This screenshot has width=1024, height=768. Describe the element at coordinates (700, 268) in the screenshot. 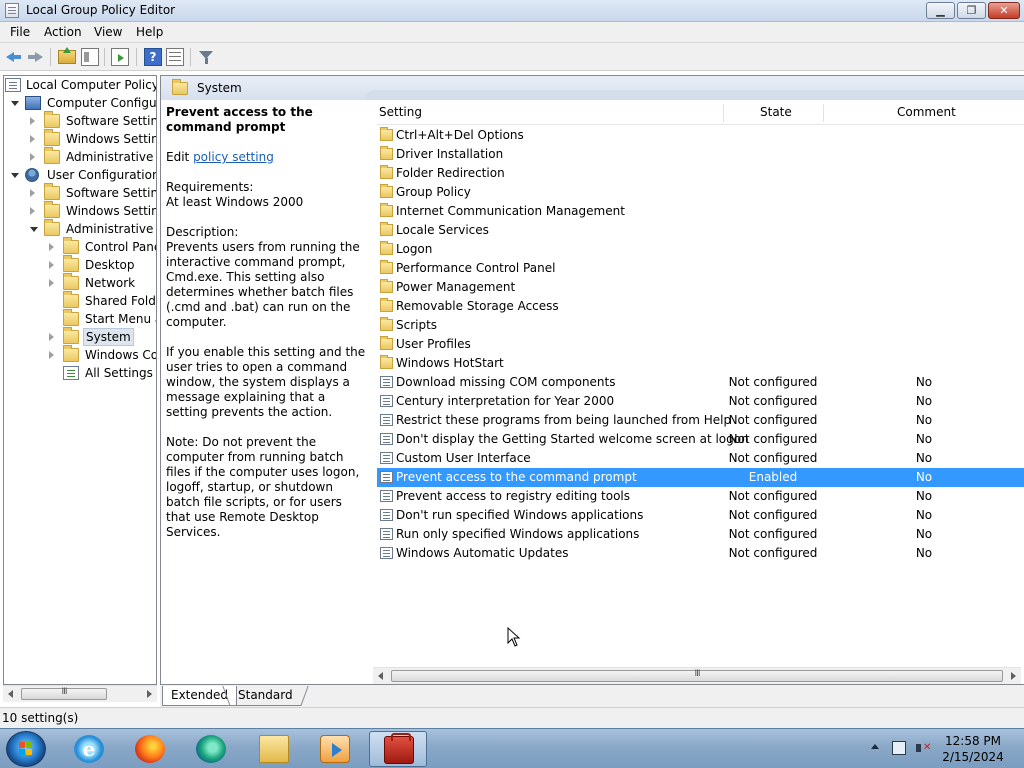

I see `folder-row: Performance Control Panel` at that location.